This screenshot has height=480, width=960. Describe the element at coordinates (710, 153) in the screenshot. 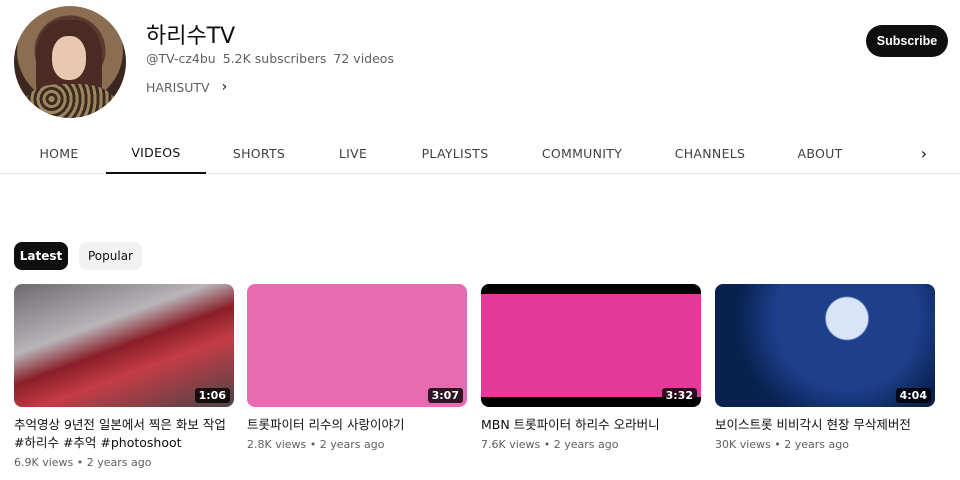

I see `tab-channels: CHANNELS` at that location.